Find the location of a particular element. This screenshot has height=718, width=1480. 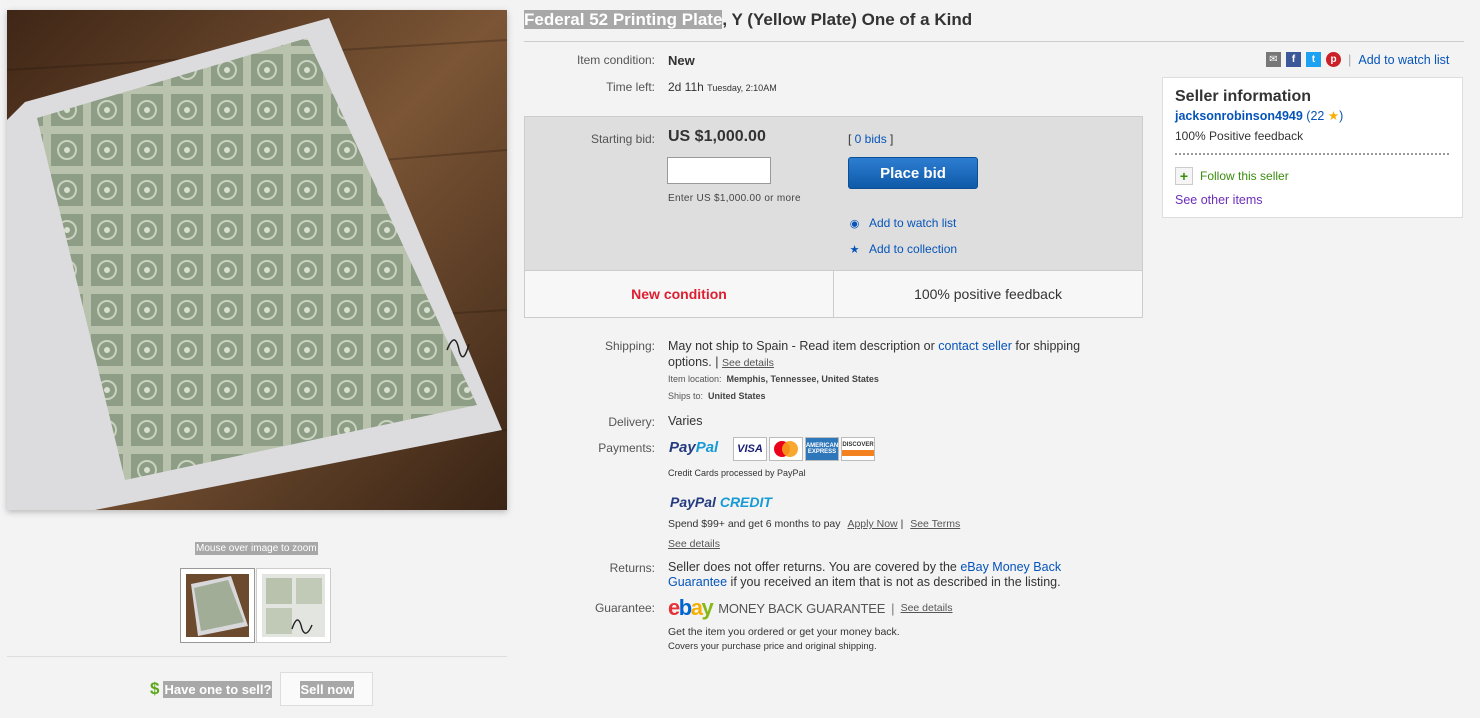

guarantee-row: ebay MONEY BACK GUARANTEE | See details is located at coordinates (810, 607).